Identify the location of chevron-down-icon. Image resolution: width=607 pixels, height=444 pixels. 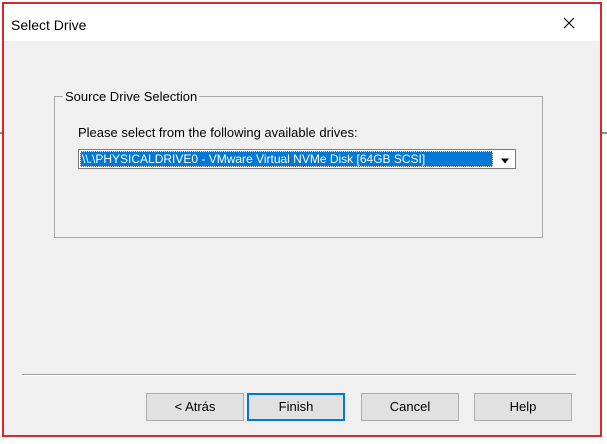
(505, 159).